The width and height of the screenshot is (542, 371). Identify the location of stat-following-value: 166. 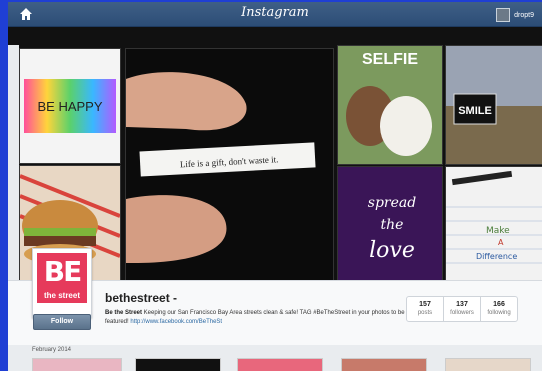
(499, 304).